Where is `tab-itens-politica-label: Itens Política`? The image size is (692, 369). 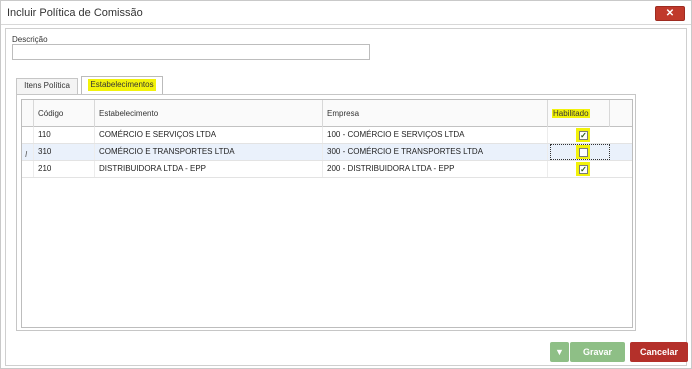
tab-itens-politica-label: Itens Política is located at coordinates (47, 85).